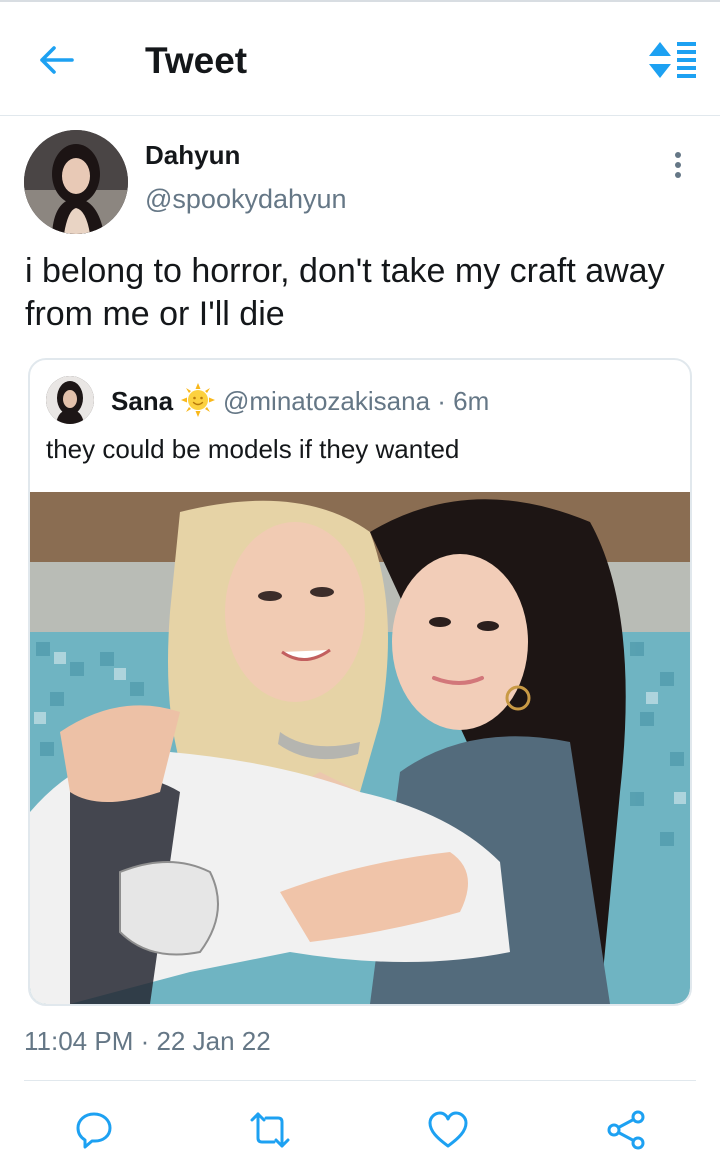 This screenshot has width=720, height=1164. What do you see at coordinates (196, 60) in the screenshot?
I see `page-title: Tweet` at bounding box center [196, 60].